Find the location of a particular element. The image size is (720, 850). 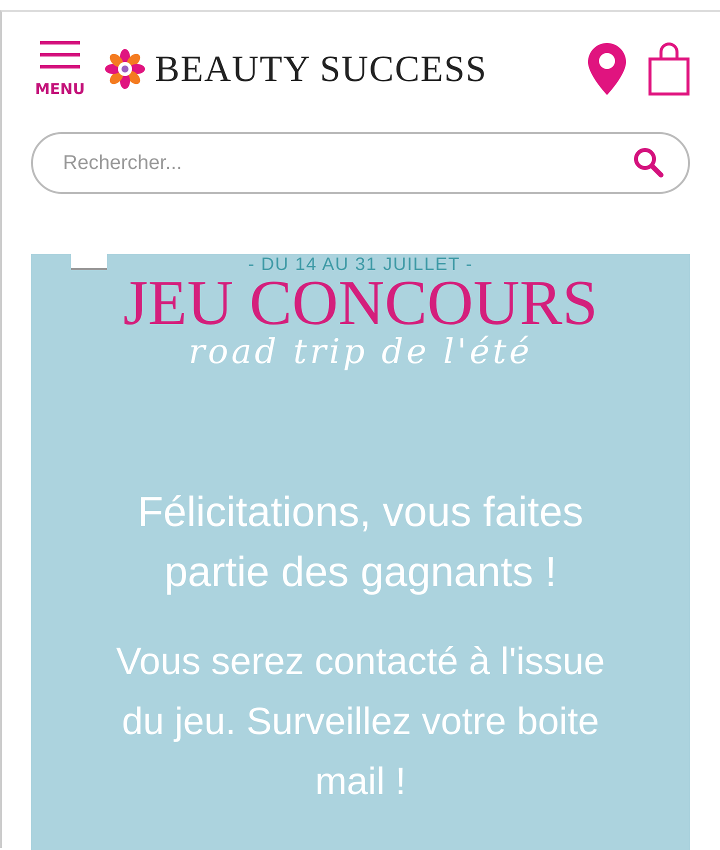

shopping-bag-icon is located at coordinates (669, 69).